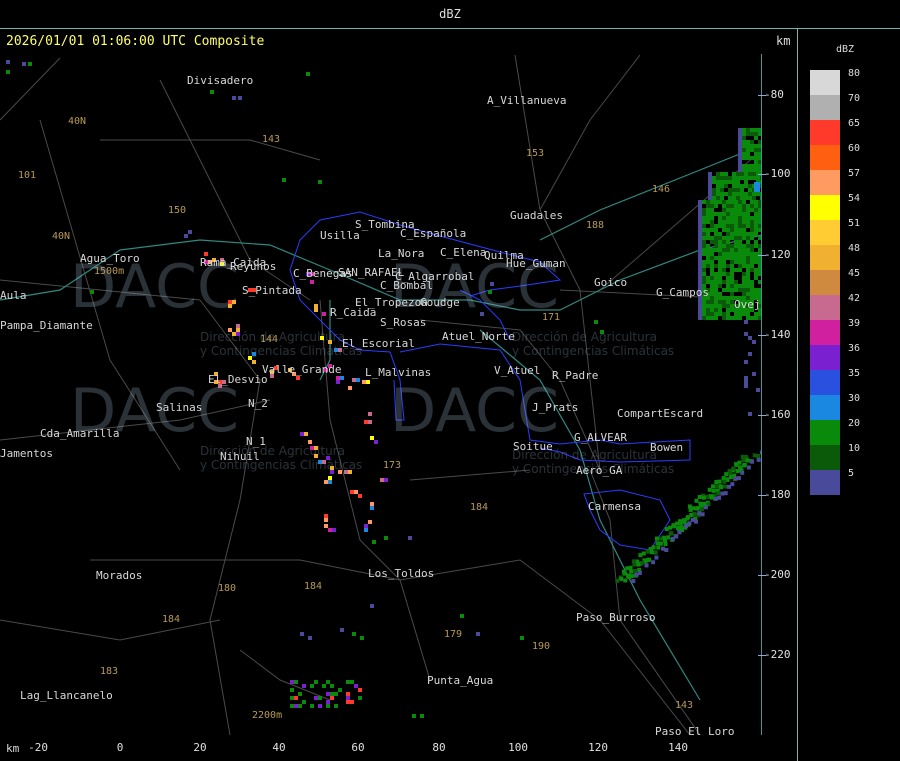 Image resolution: width=900 pixels, height=761 pixels. I want to click on legend-value: 57, so click(854, 173).